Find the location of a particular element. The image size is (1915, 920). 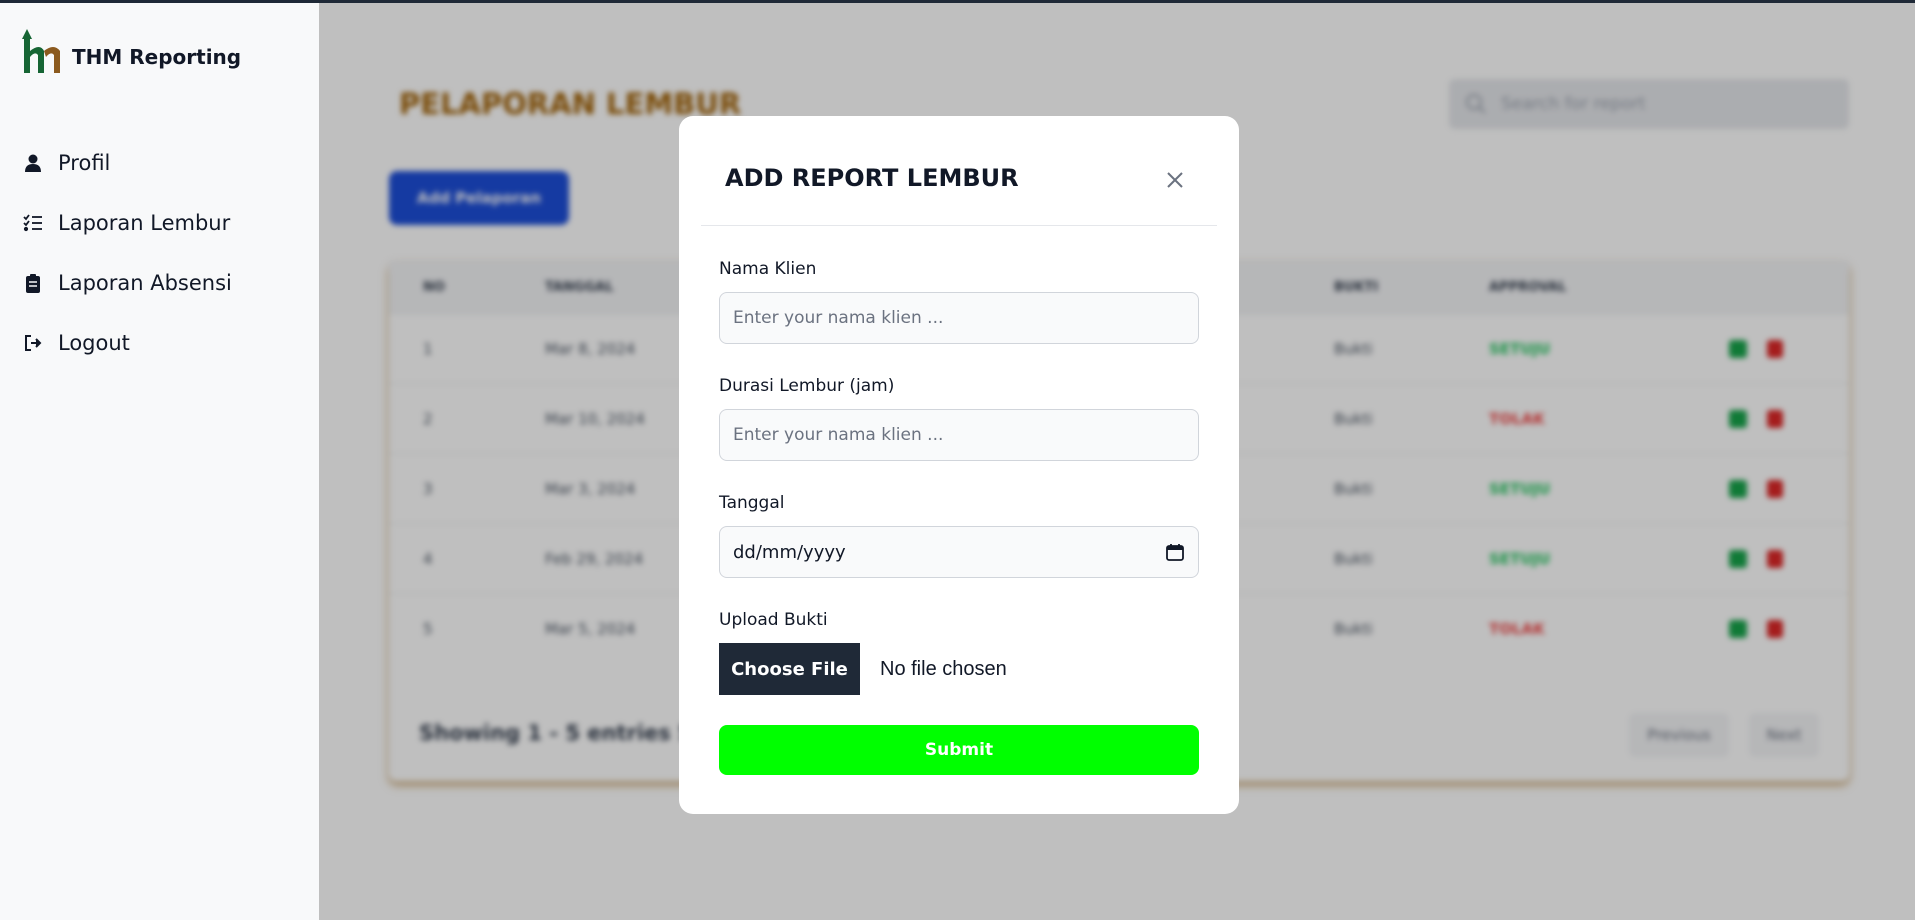

clipboard-icon is located at coordinates (33, 283).